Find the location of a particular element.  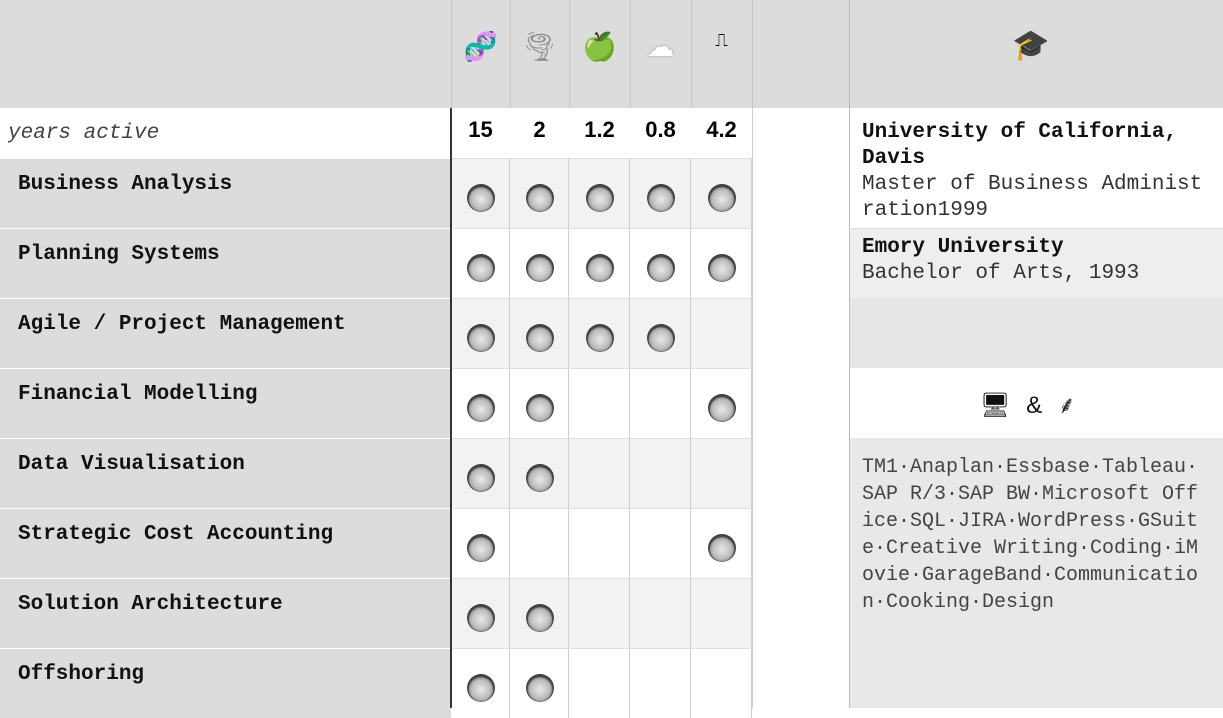

school-name: Emory University is located at coordinates (963, 247).